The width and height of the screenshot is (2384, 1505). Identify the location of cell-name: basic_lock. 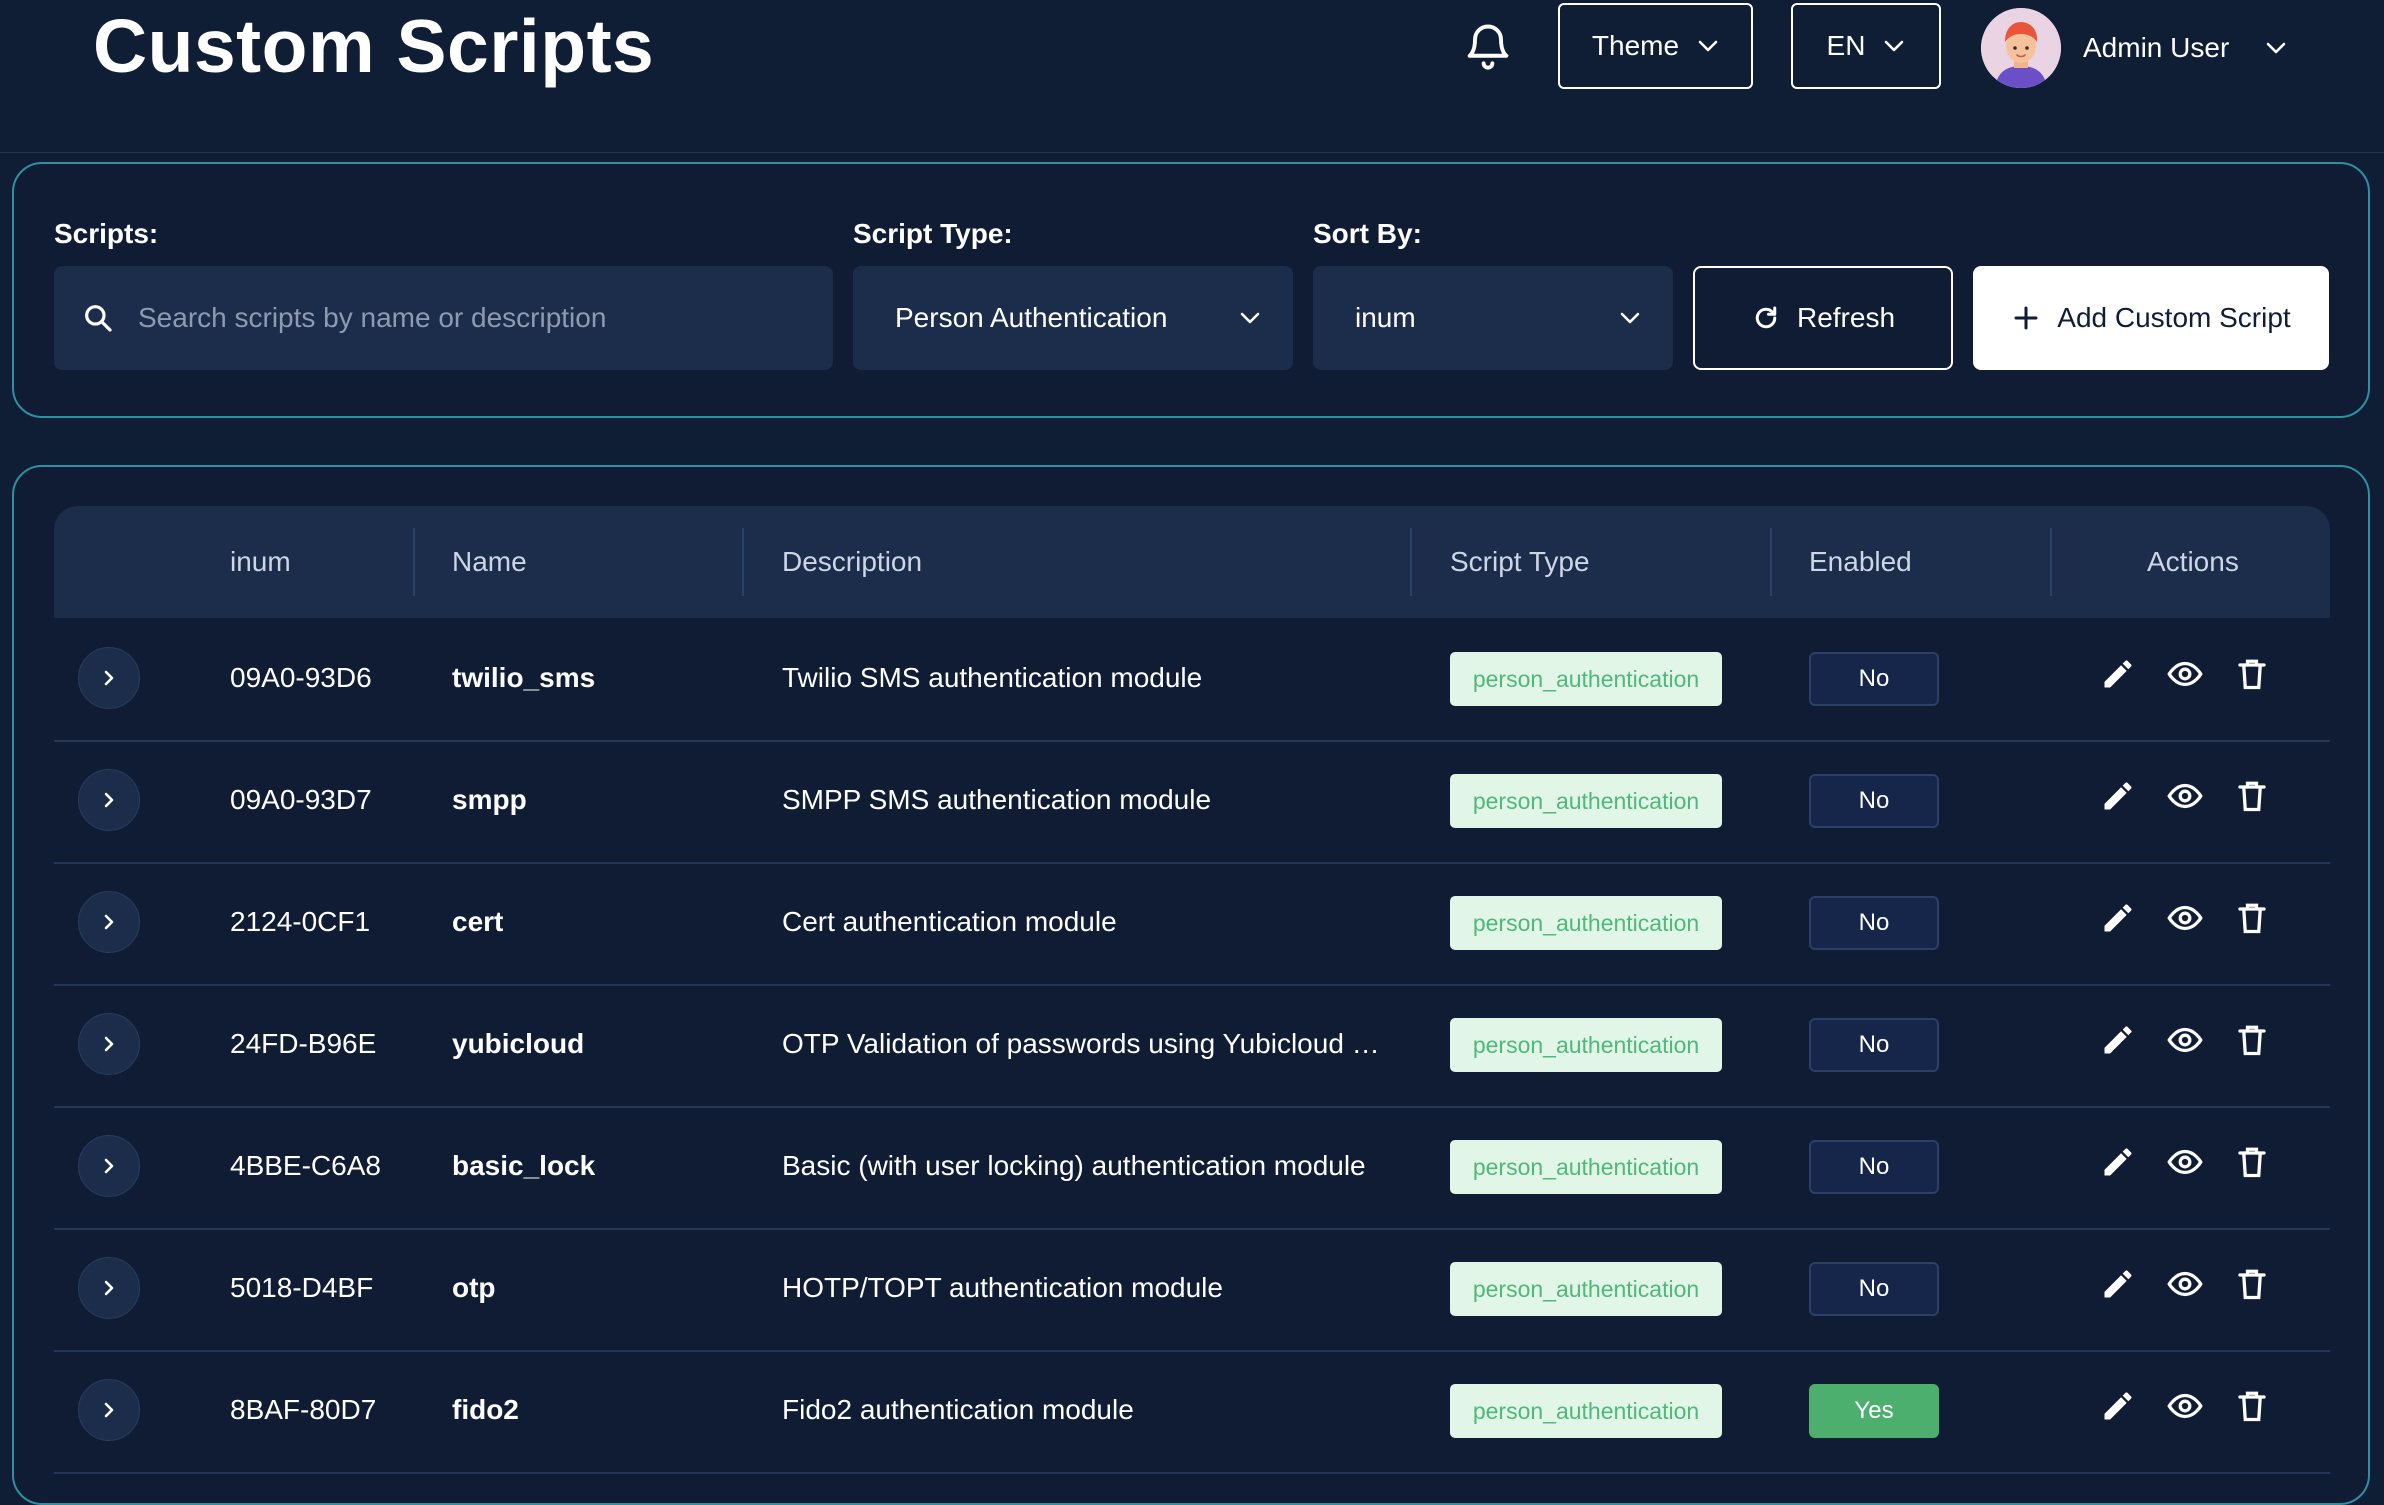
(524, 1165).